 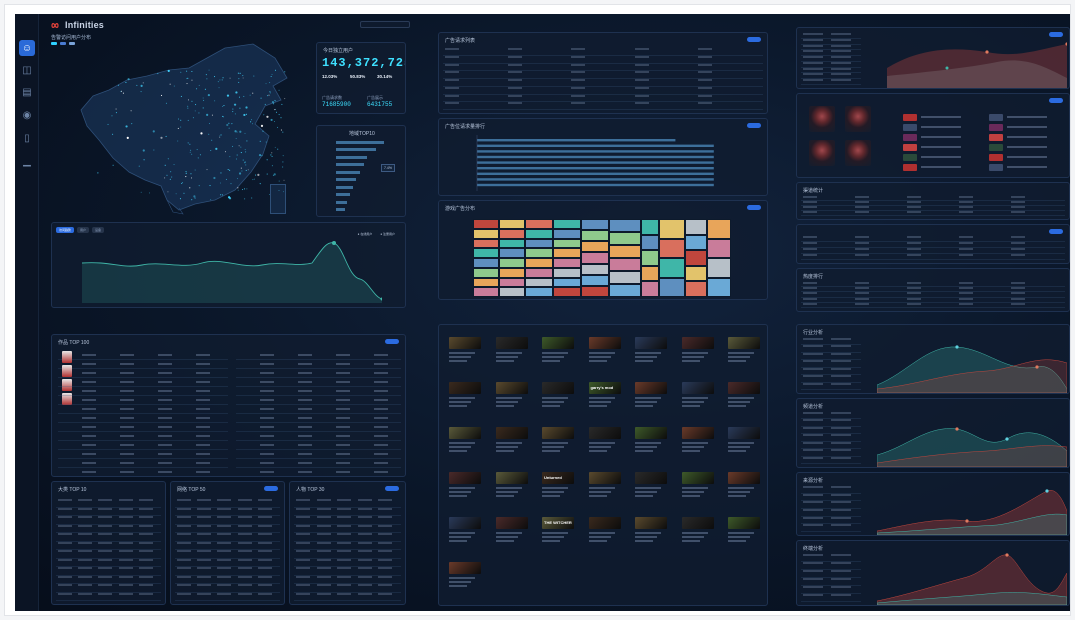 What do you see at coordinates (27, 48) in the screenshot?
I see `sidebar-user-icon: ☺` at bounding box center [27, 48].